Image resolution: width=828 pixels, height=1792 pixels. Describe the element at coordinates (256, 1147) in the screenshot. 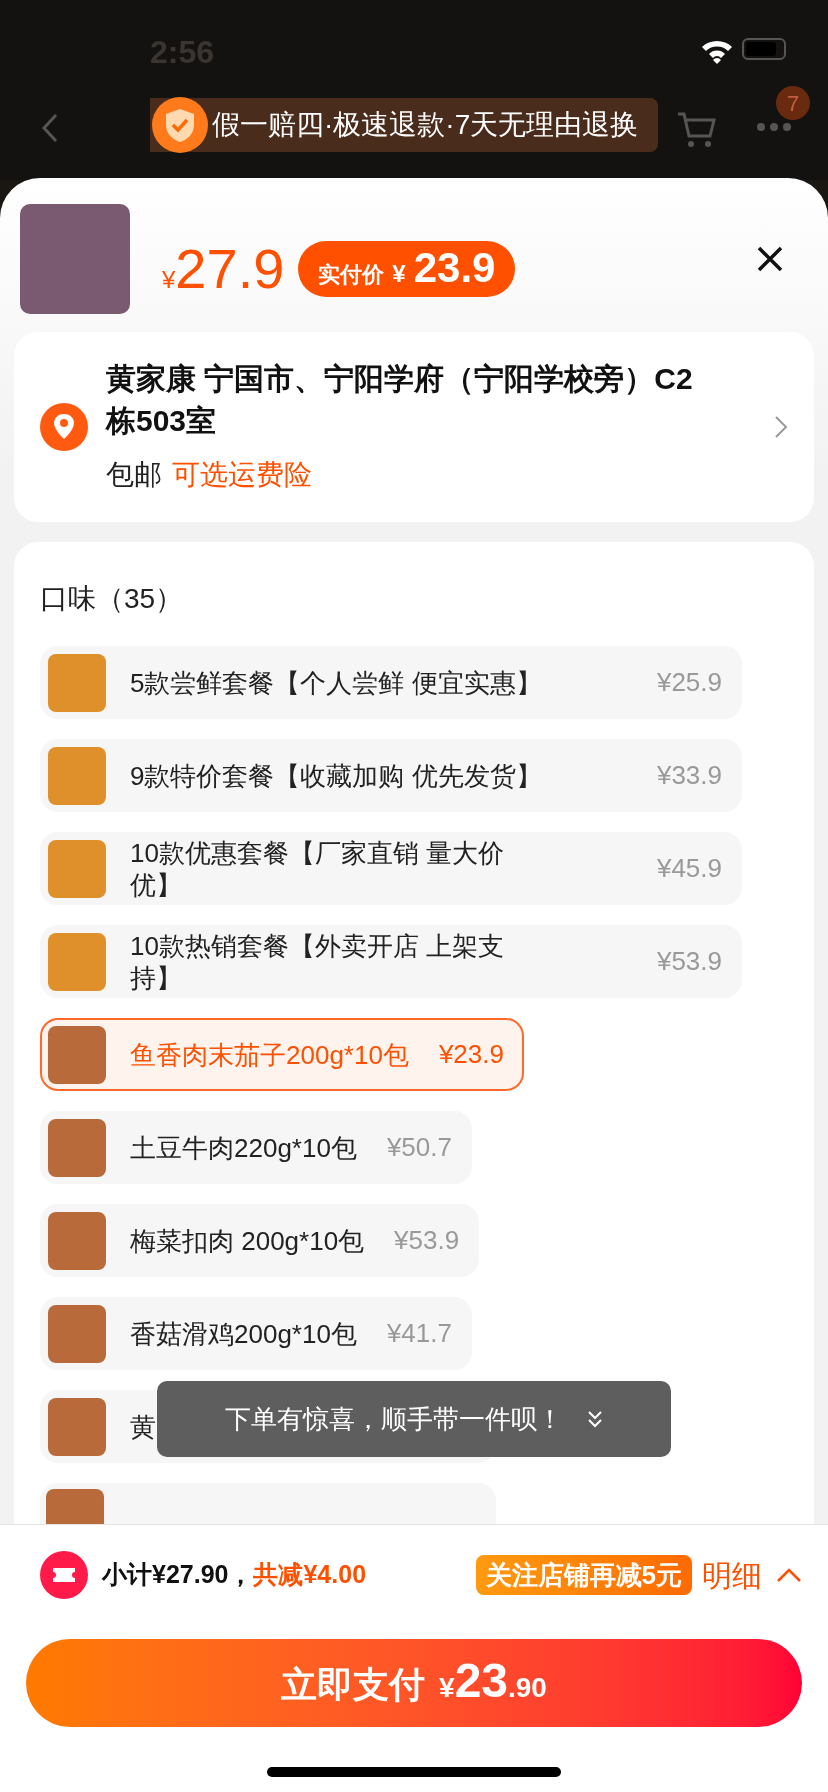

I see `flavor-option: 土豆牛肉220g*10包 ¥50.7` at that location.